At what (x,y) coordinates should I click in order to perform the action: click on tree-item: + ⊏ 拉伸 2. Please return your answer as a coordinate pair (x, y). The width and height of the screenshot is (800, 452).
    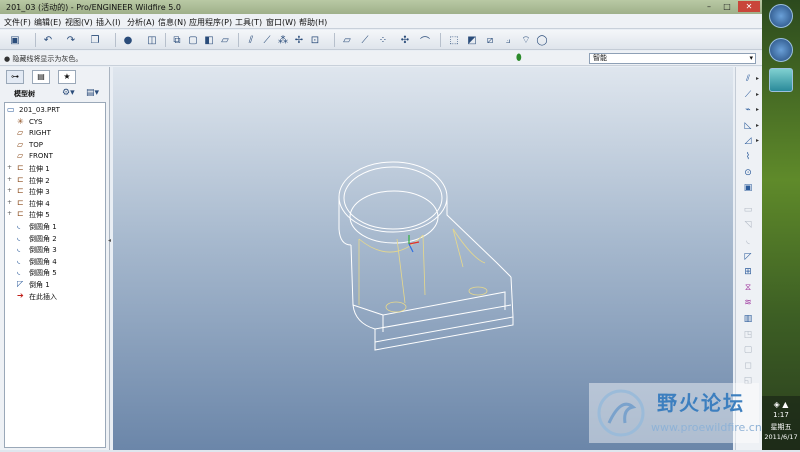
    Looking at the image, I should click on (55, 180).